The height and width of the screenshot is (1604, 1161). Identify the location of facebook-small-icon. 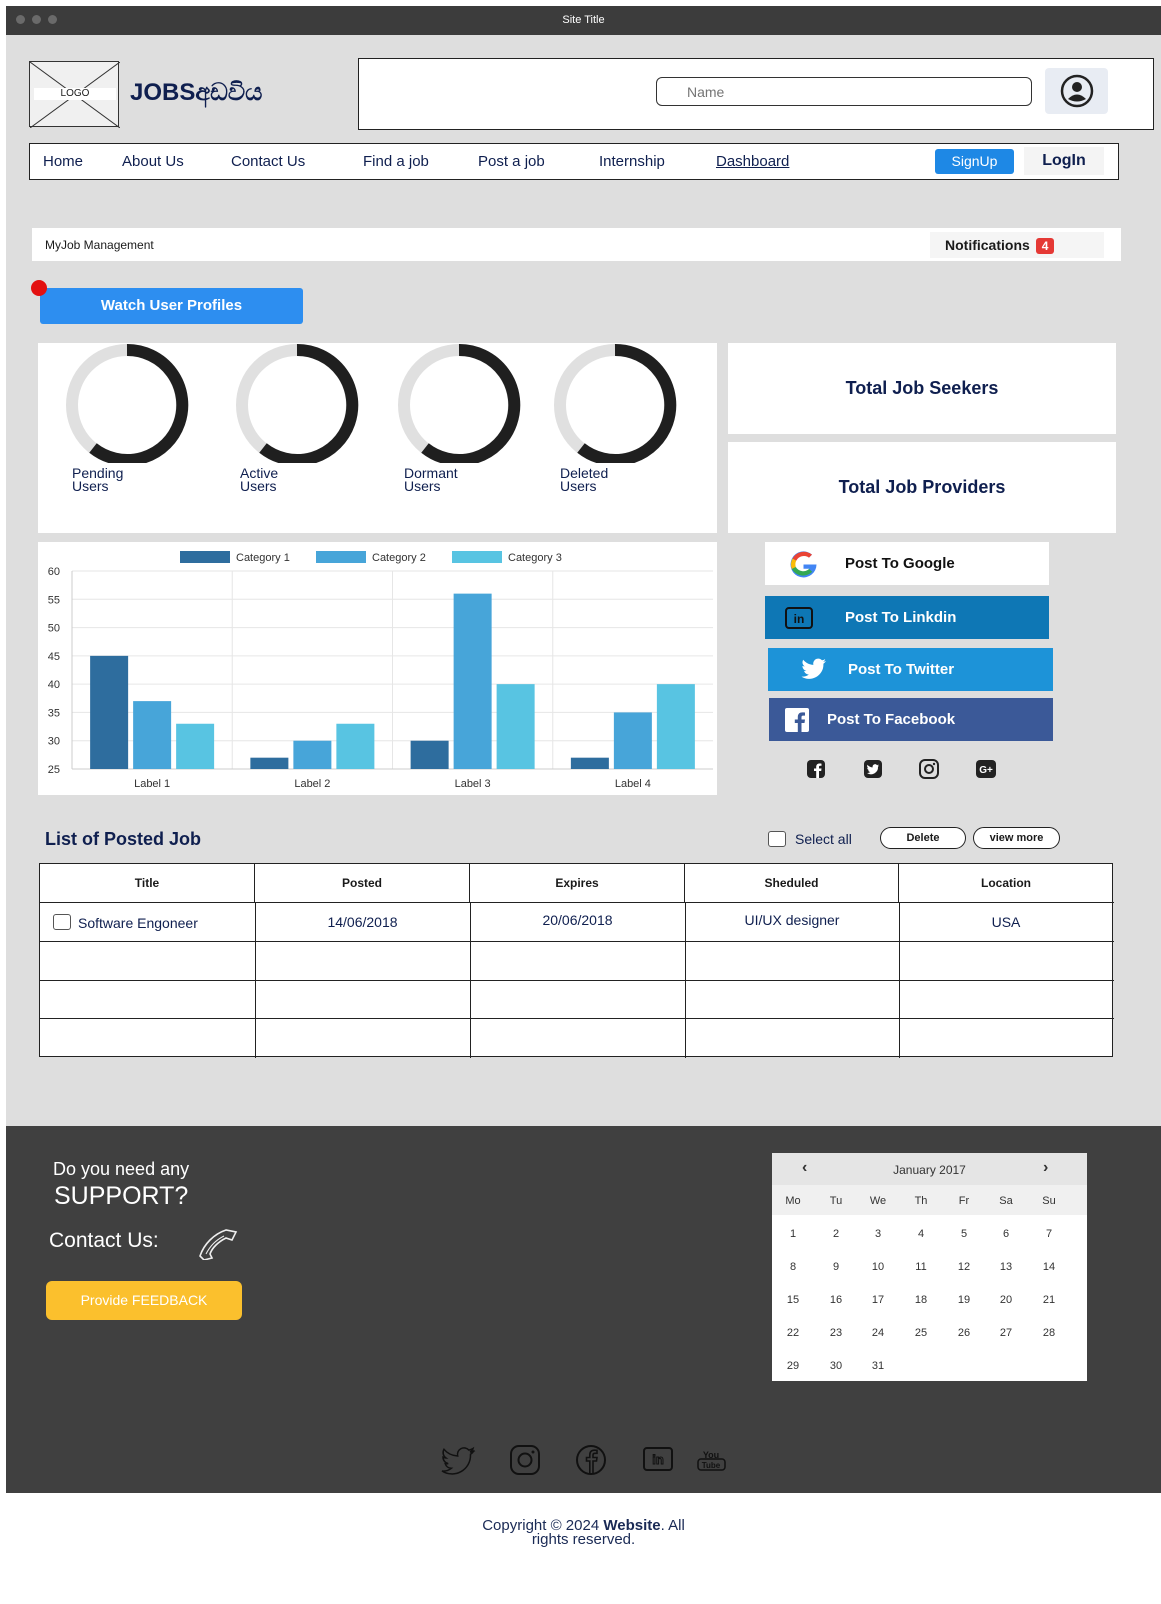
(816, 769).